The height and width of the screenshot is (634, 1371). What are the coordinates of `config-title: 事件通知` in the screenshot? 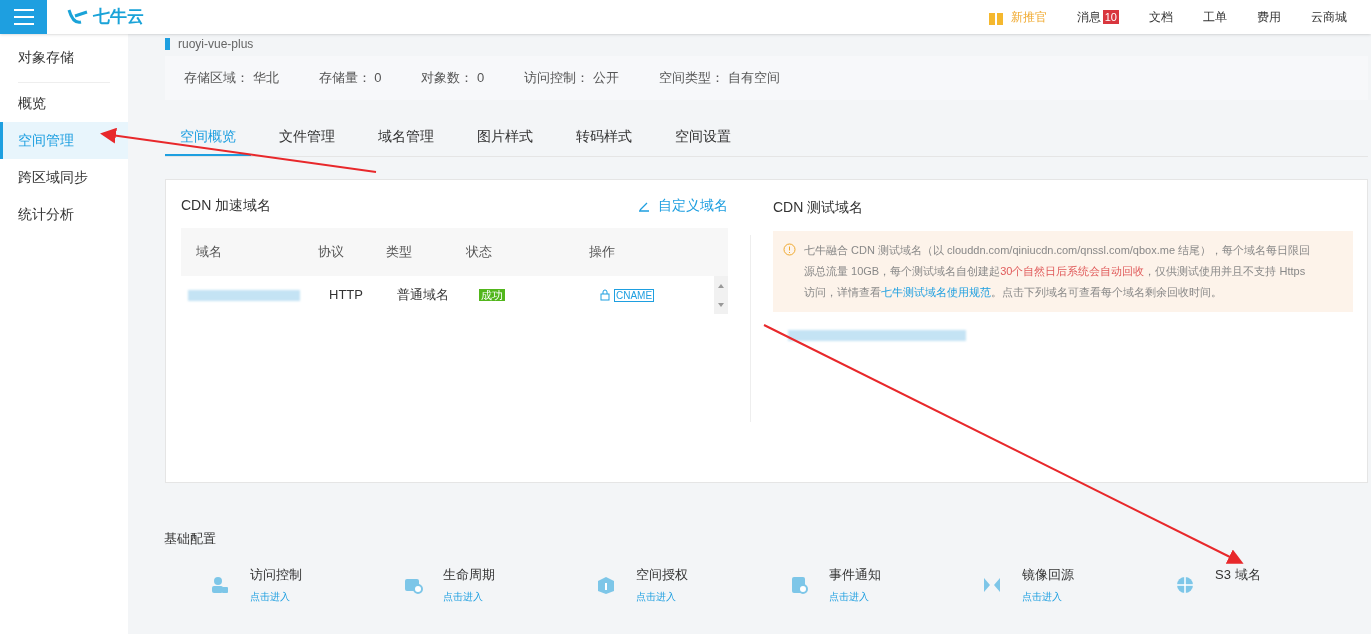 It's located at (855, 574).